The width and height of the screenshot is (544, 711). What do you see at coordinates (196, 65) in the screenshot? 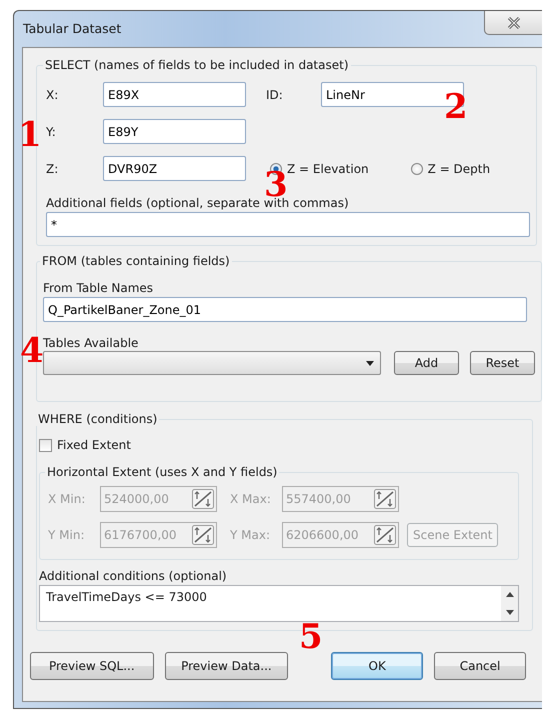
I see `group-legend: SELECT (names of fields to be included in dataset)` at bounding box center [196, 65].